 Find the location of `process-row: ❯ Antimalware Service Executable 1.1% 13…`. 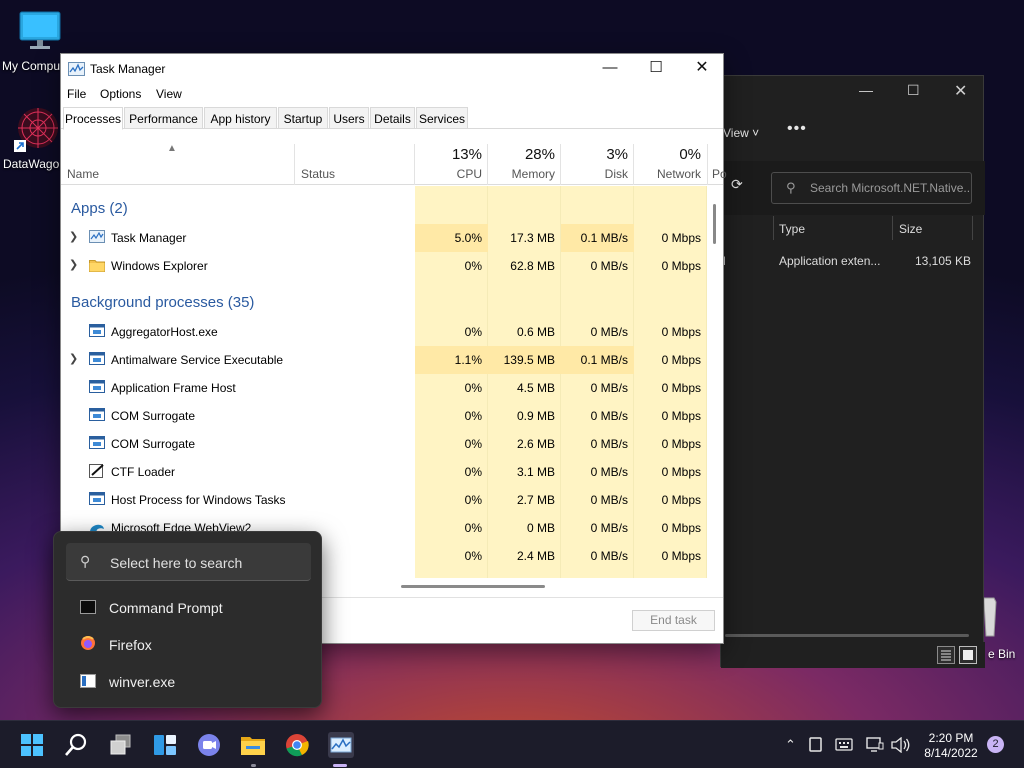

process-row: ❯ Antimalware Service Executable 1.1% 13… is located at coordinates (384, 360).